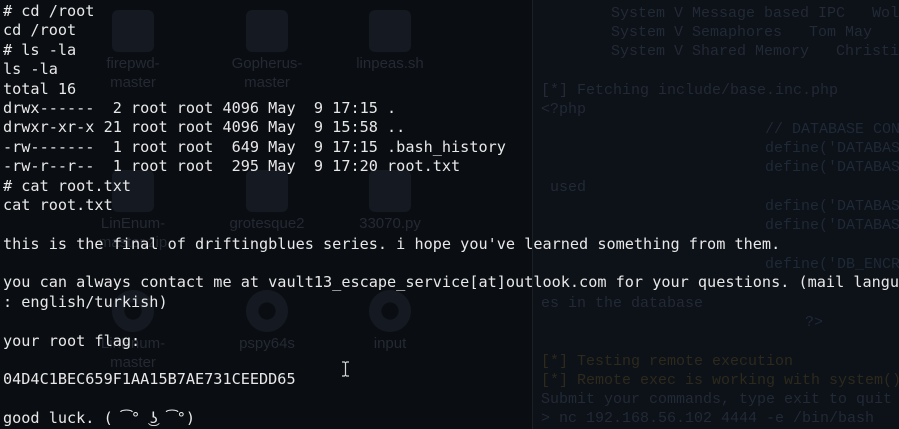  Describe the element at coordinates (49, 11) in the screenshot. I see `terminal-command-line: # cd /root` at that location.